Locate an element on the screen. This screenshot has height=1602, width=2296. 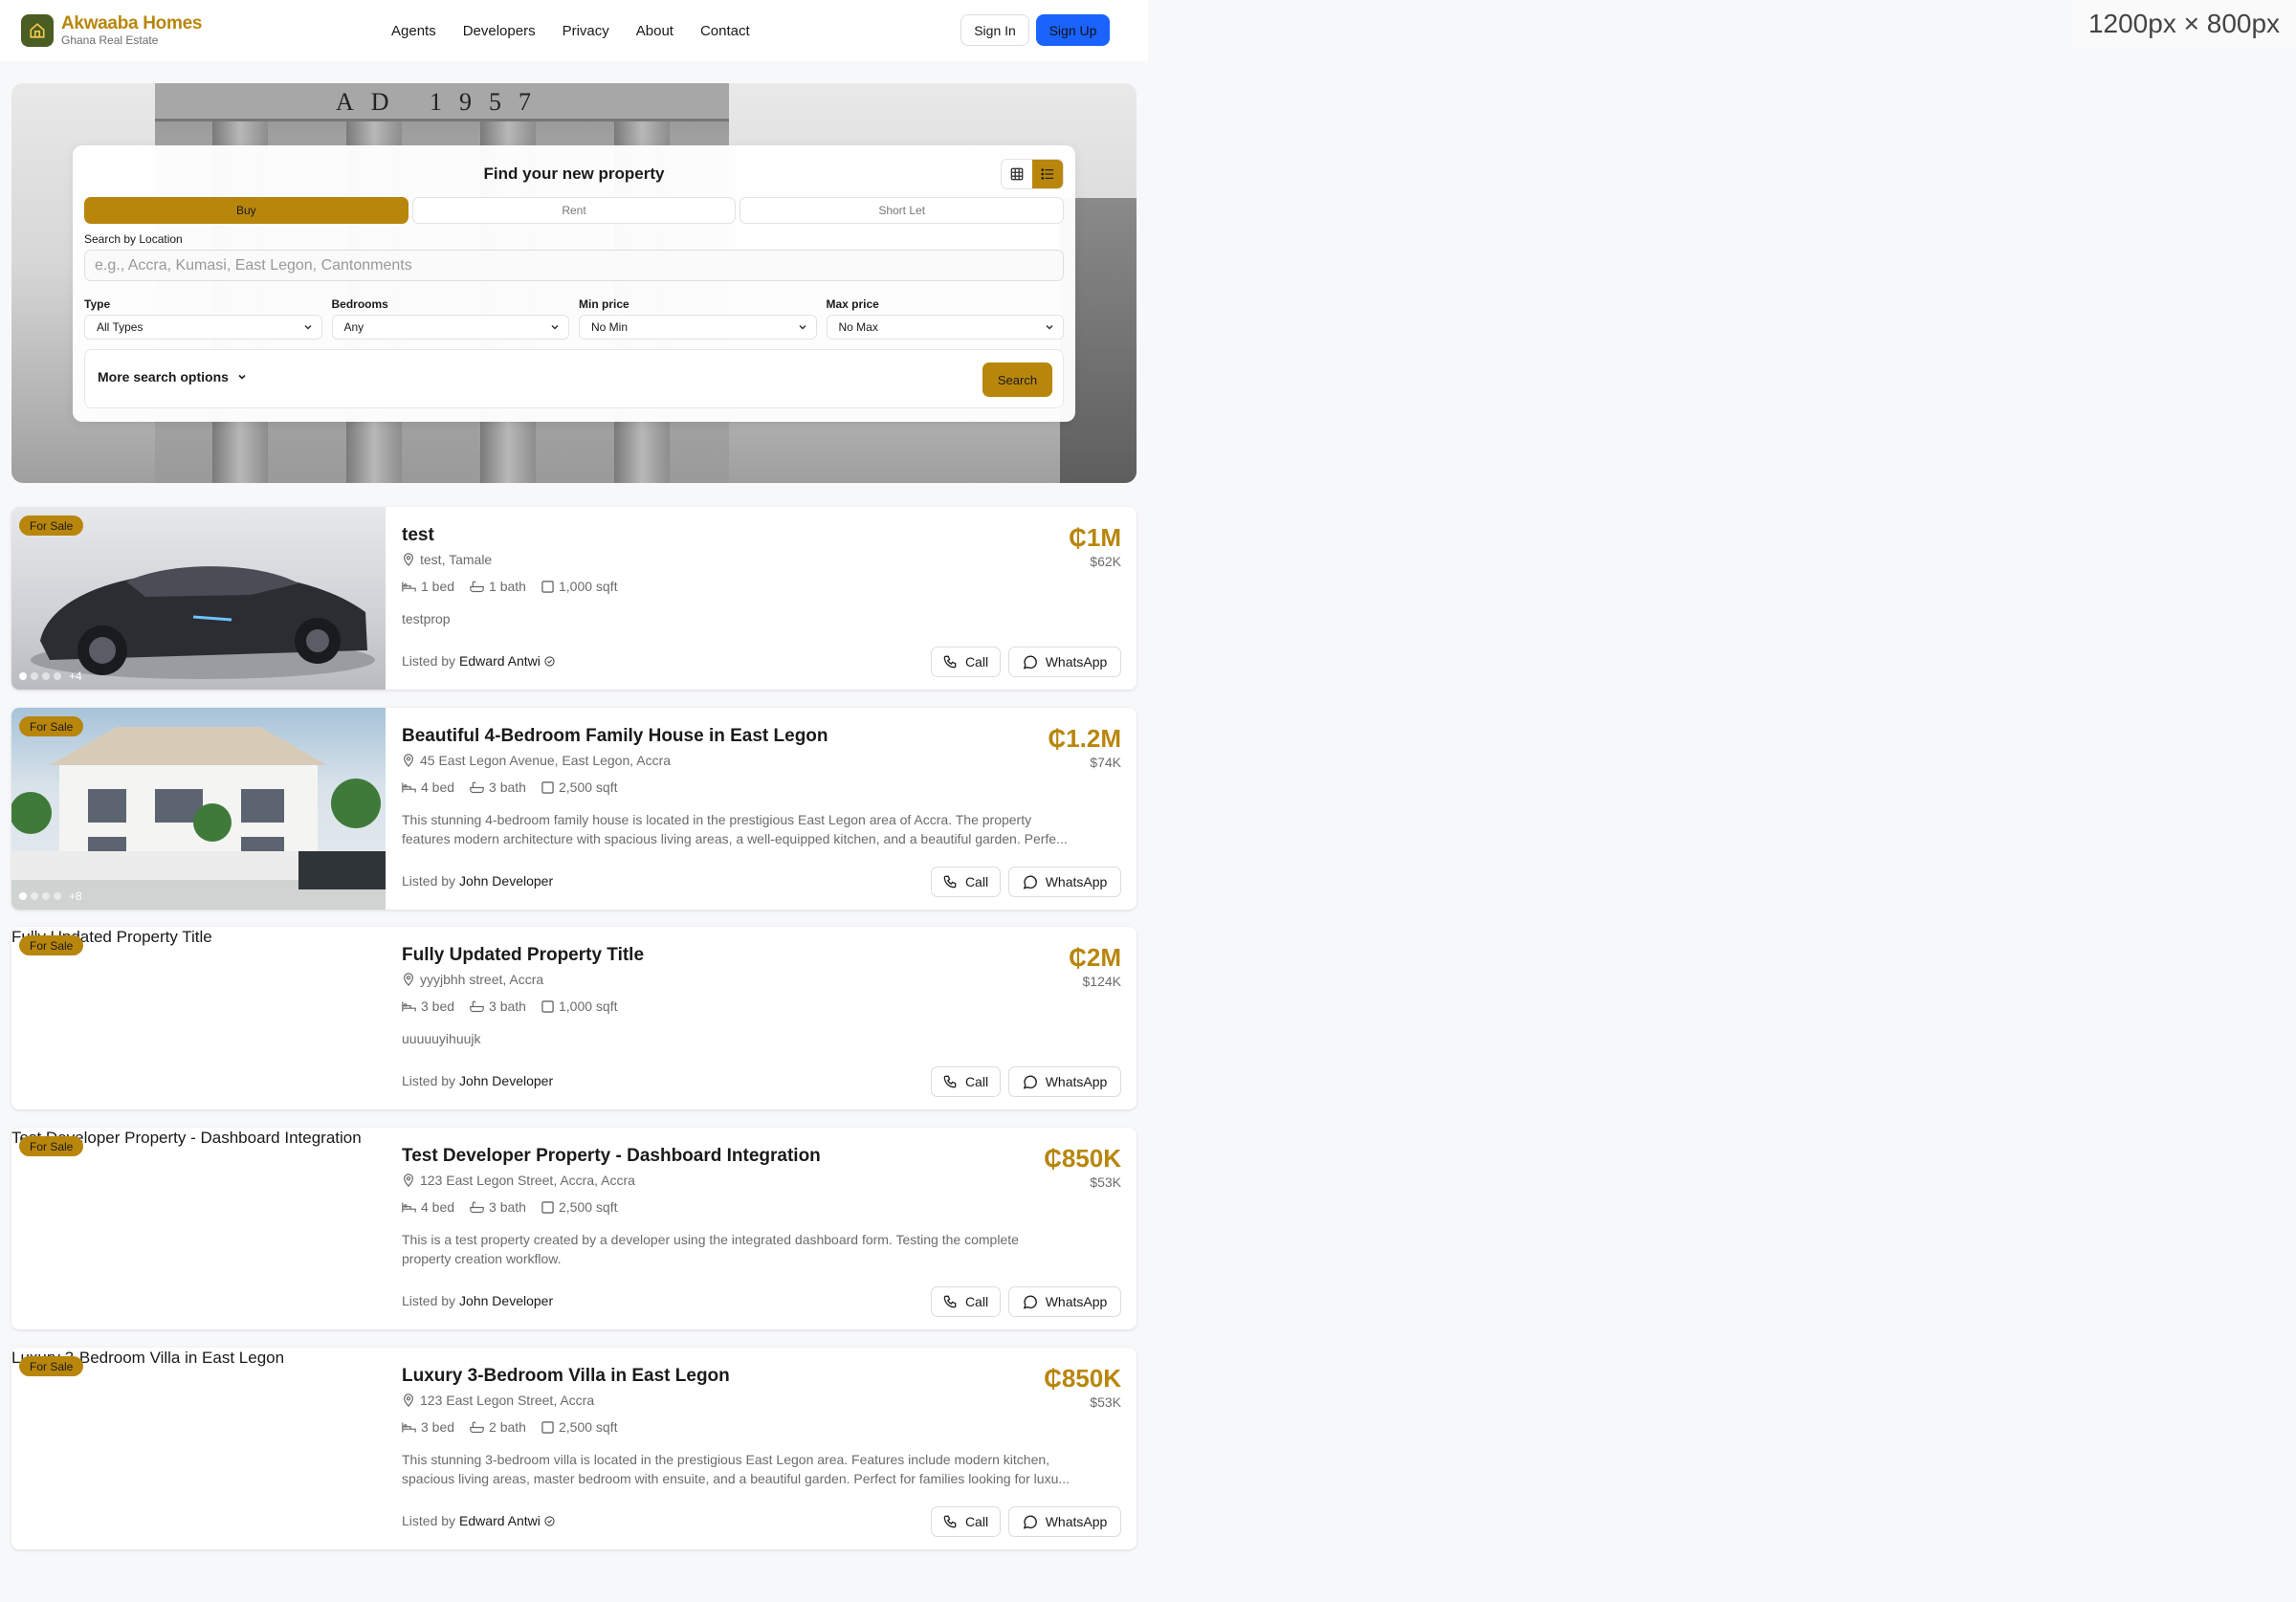
filter-min-price: Min price No Min is located at coordinates (698, 318).